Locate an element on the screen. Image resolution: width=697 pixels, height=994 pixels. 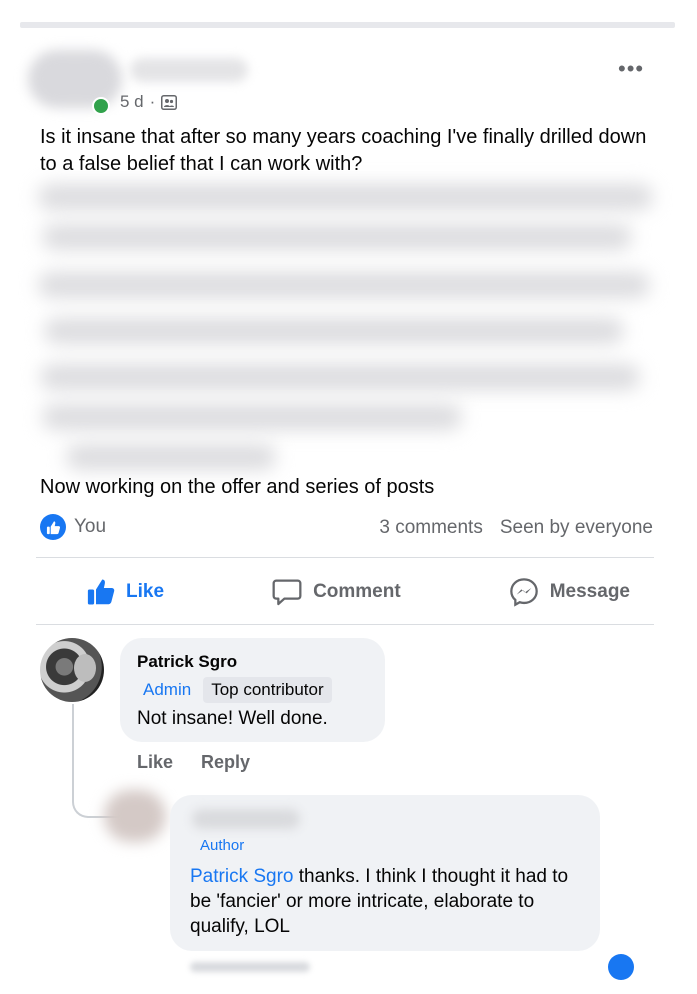
mention-link: Patrick Sgro is located at coordinates (241, 876).